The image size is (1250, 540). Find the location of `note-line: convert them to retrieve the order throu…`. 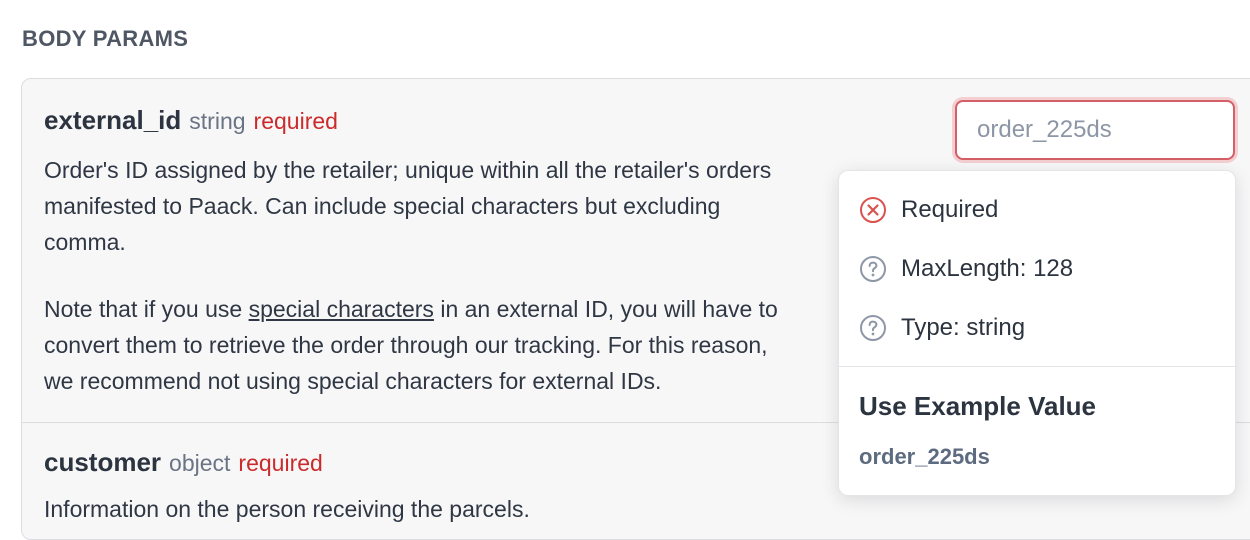

note-line: convert them to retrieve the order throu… is located at coordinates (406, 345).